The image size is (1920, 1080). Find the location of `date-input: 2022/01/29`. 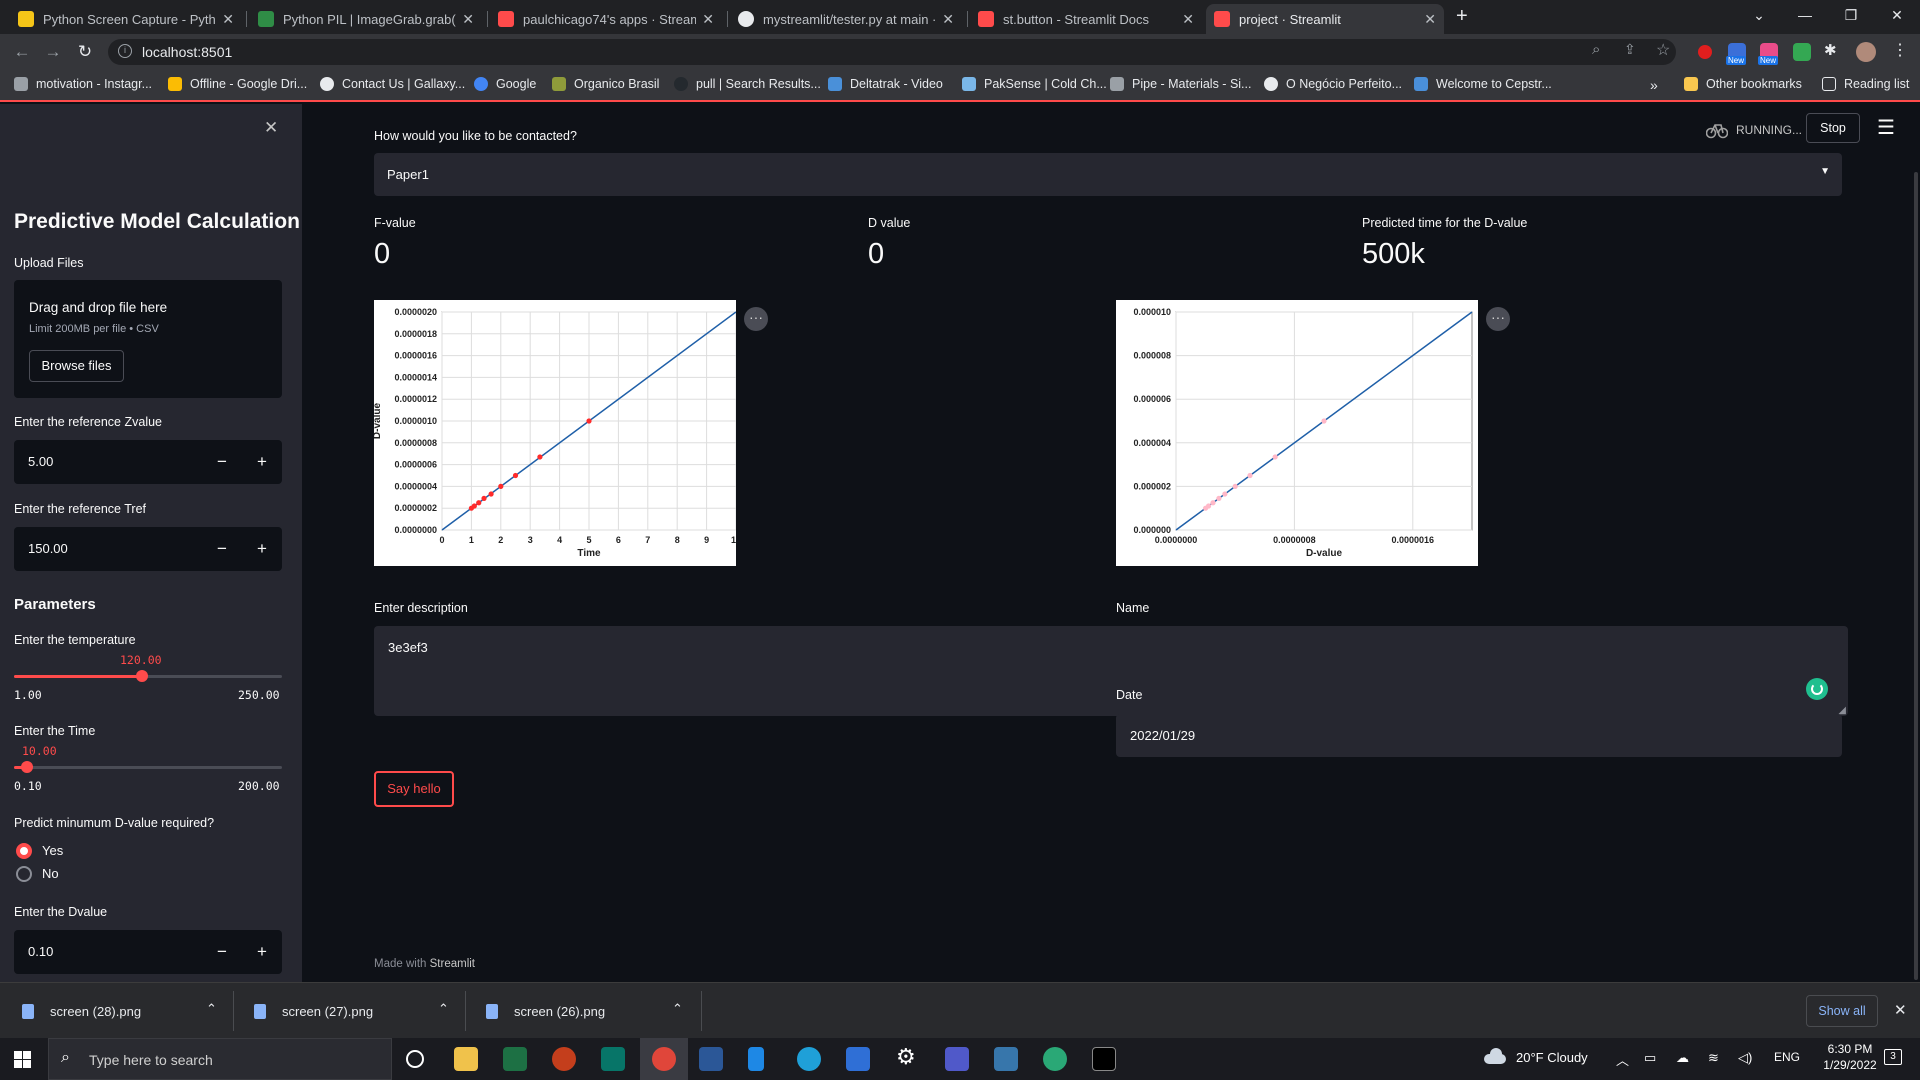

date-input: 2022/01/29 is located at coordinates (1479, 735).